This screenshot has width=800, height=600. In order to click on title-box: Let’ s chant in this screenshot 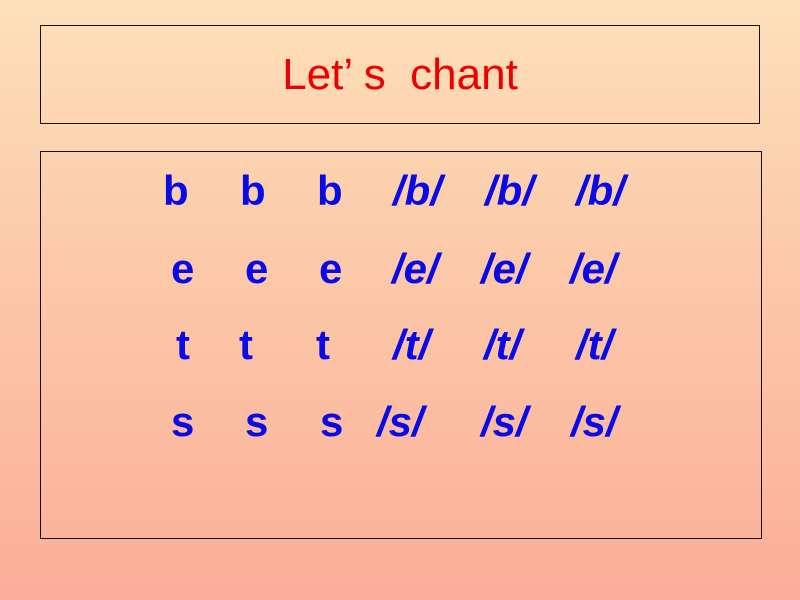, I will do `click(400, 74)`.